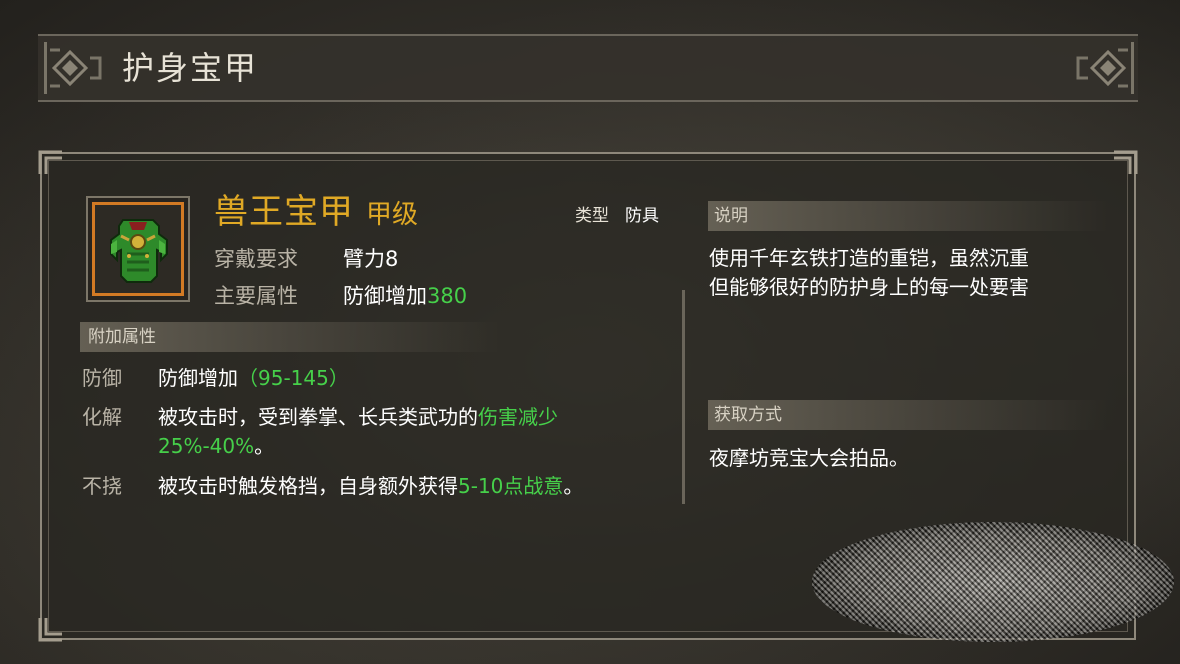 Image resolution: width=1180 pixels, height=664 pixels. I want to click on title-ornament-left-icon, so click(73, 68).